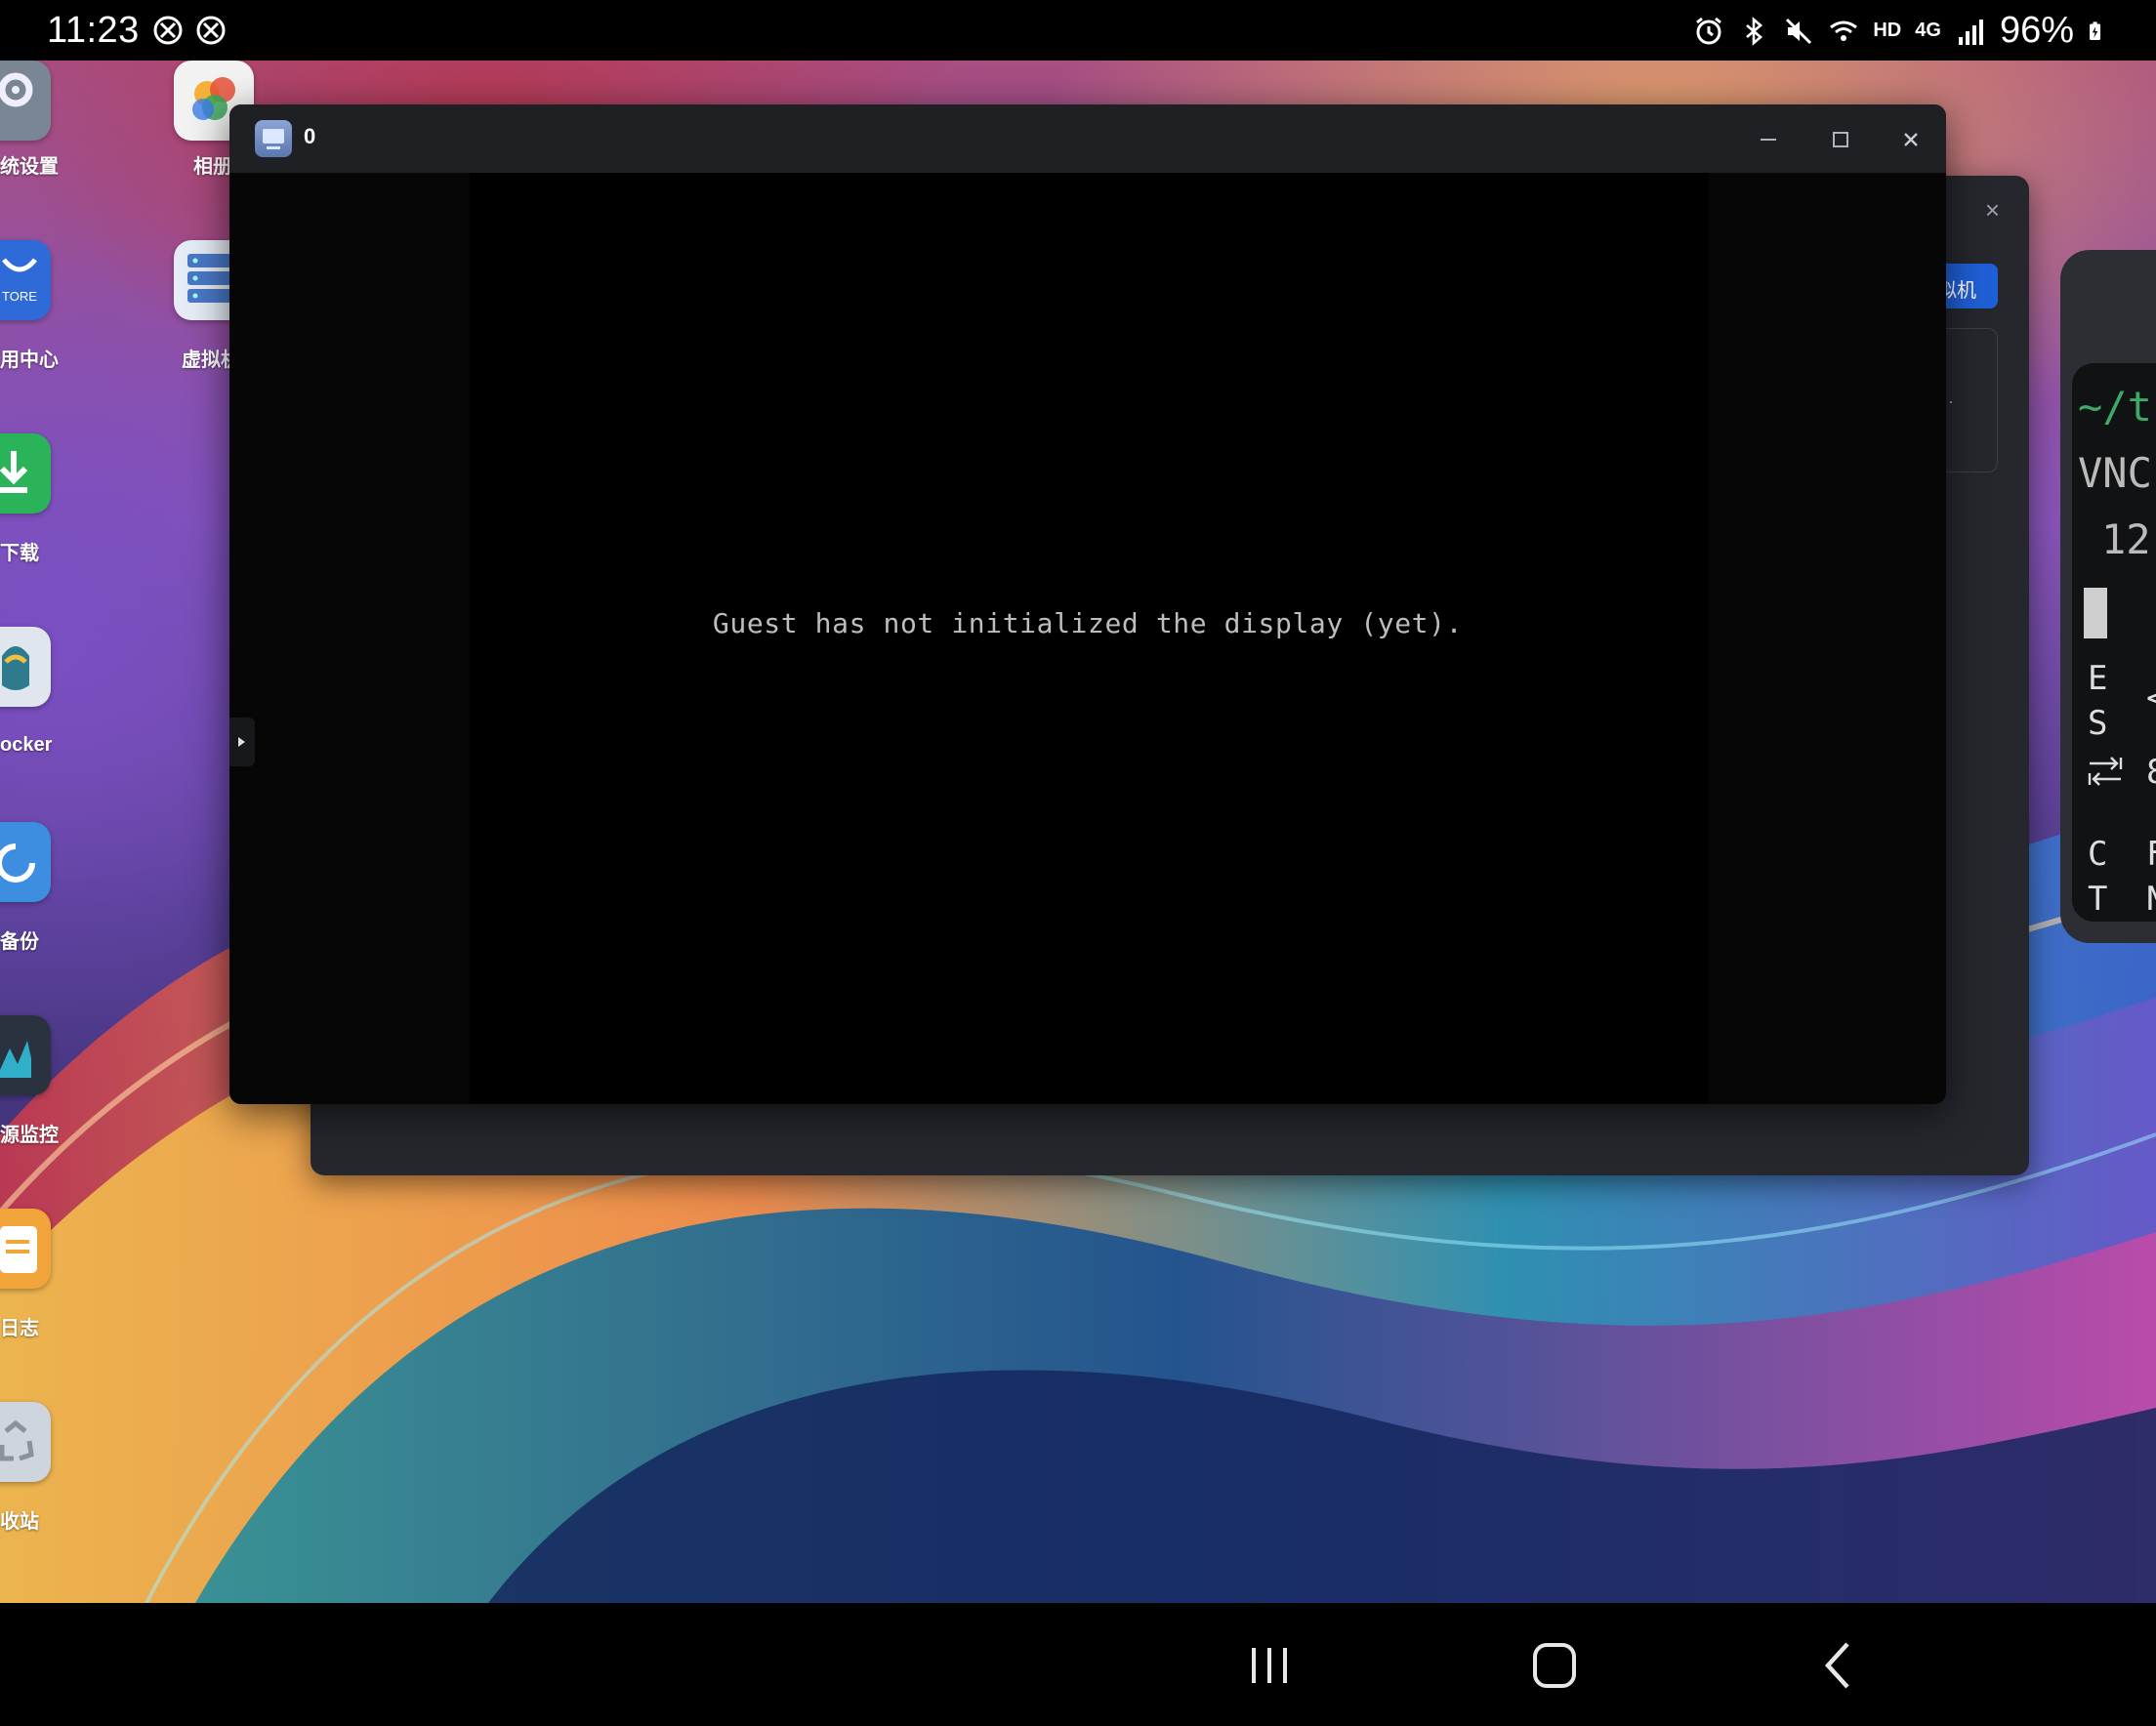 Image resolution: width=2156 pixels, height=1726 pixels. What do you see at coordinates (1088, 138) in the screenshot?
I see `window-title-bar: 0` at bounding box center [1088, 138].